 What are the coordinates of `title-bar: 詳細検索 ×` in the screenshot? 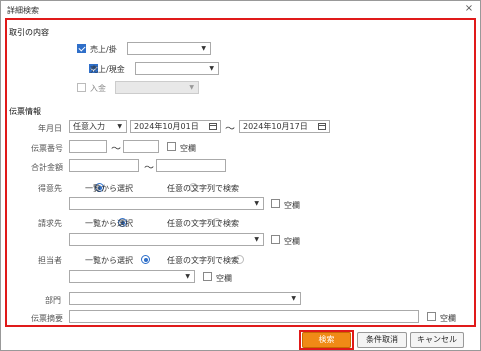 It's located at (240, 9).